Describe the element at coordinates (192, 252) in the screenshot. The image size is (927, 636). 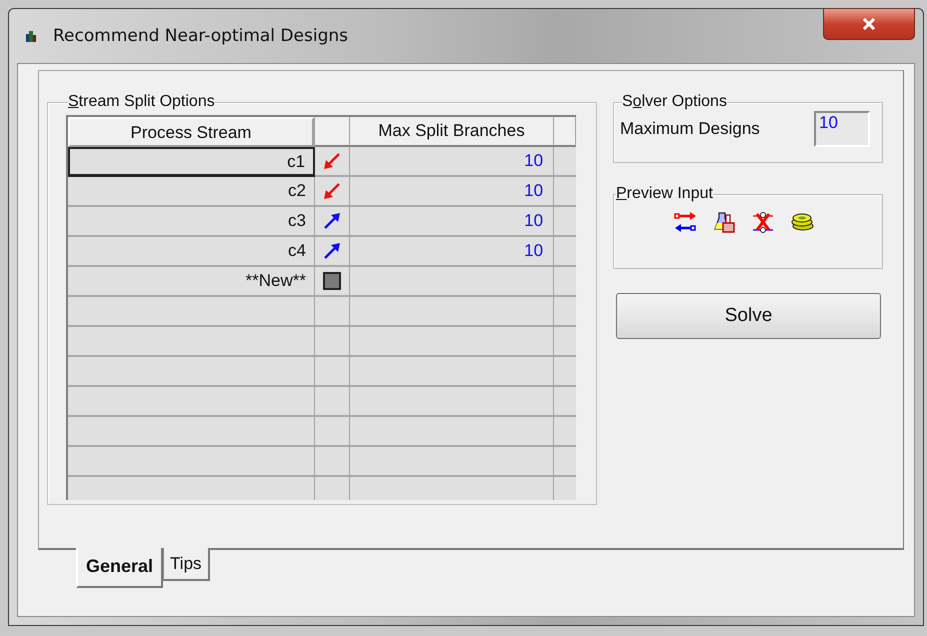
I see `table-cell: c4` at that location.